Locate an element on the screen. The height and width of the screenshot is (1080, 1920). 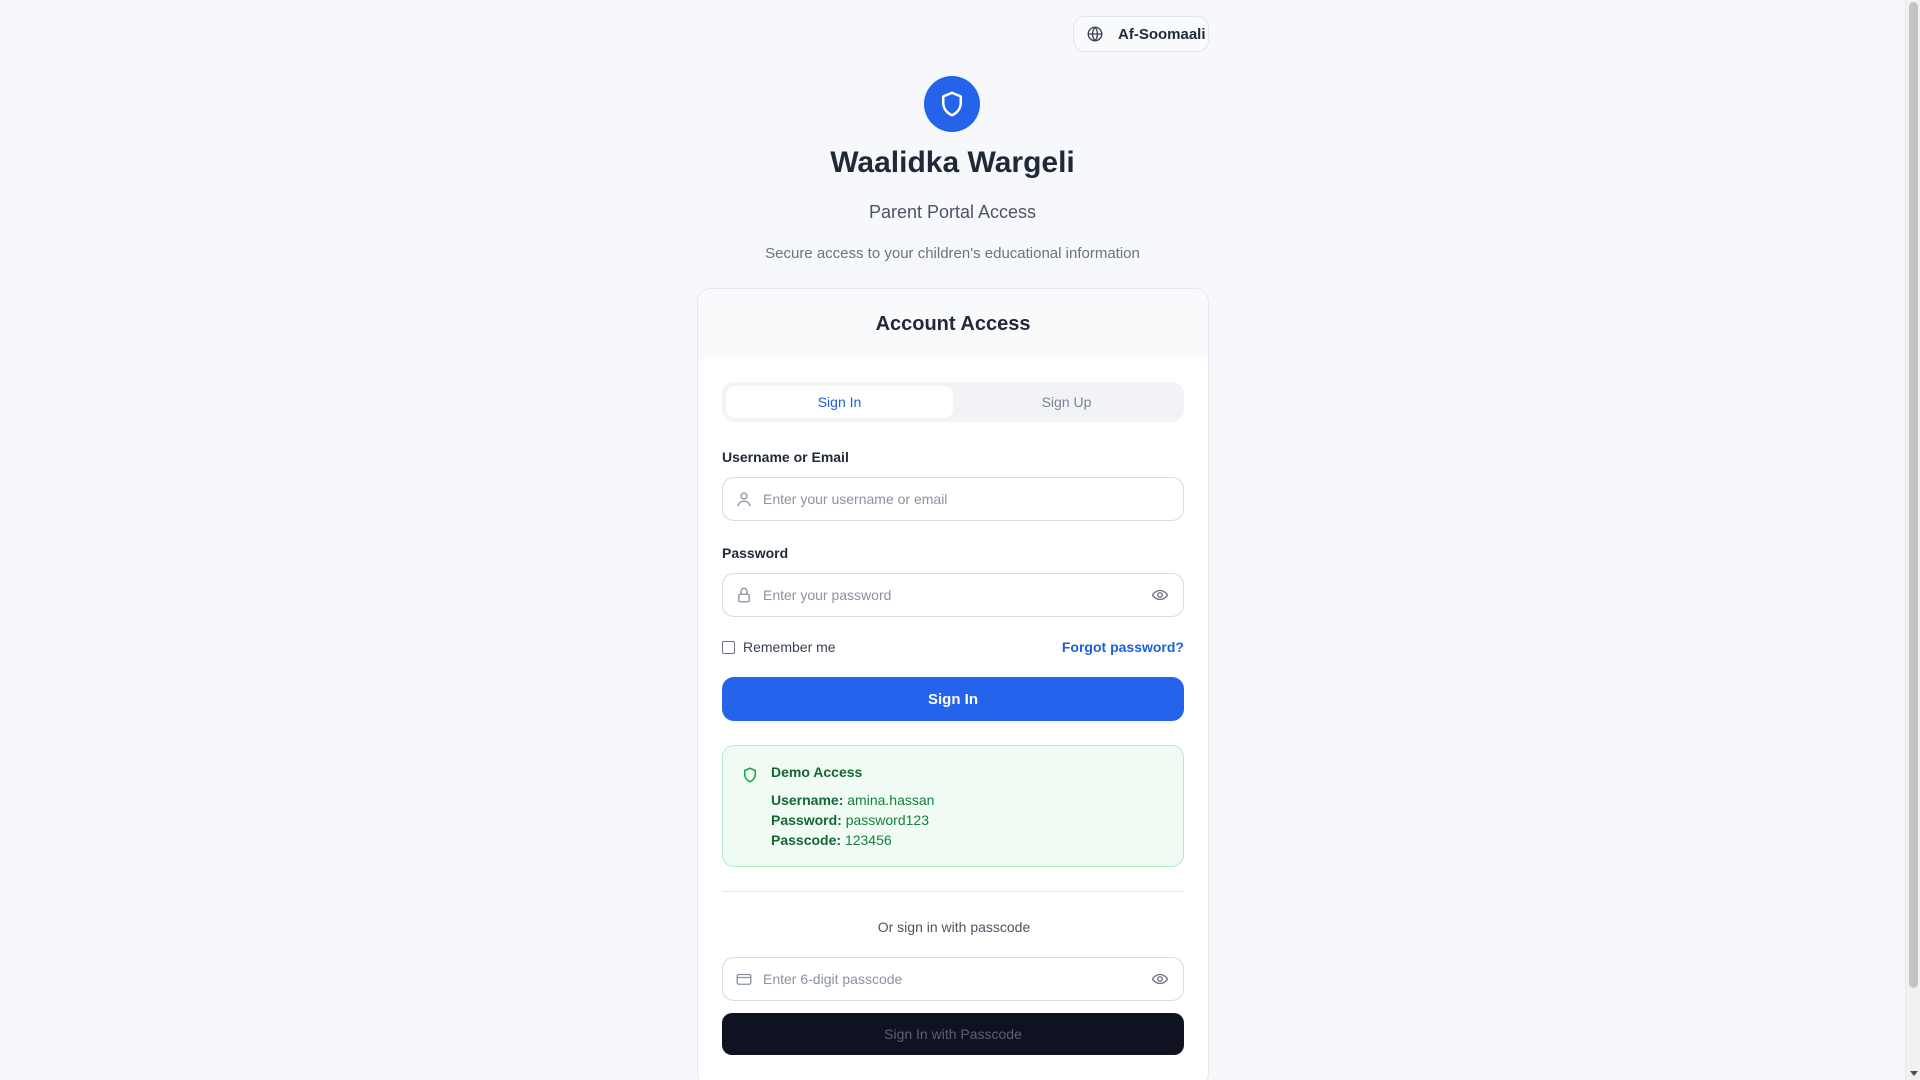
demo-passcode-value: 123456 is located at coordinates (868, 840).